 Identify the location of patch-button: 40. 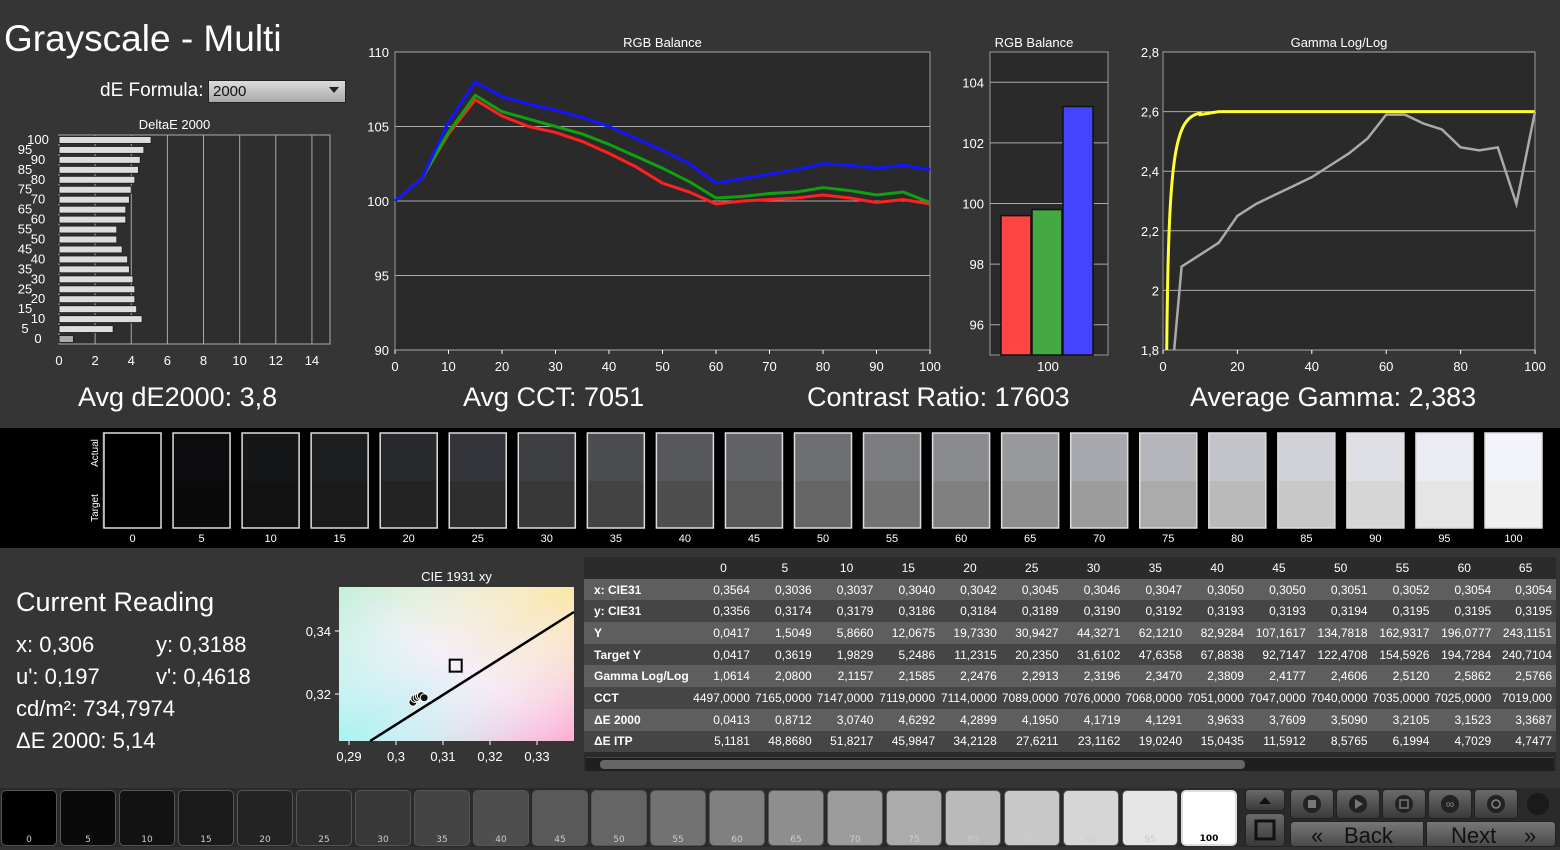
(501, 818).